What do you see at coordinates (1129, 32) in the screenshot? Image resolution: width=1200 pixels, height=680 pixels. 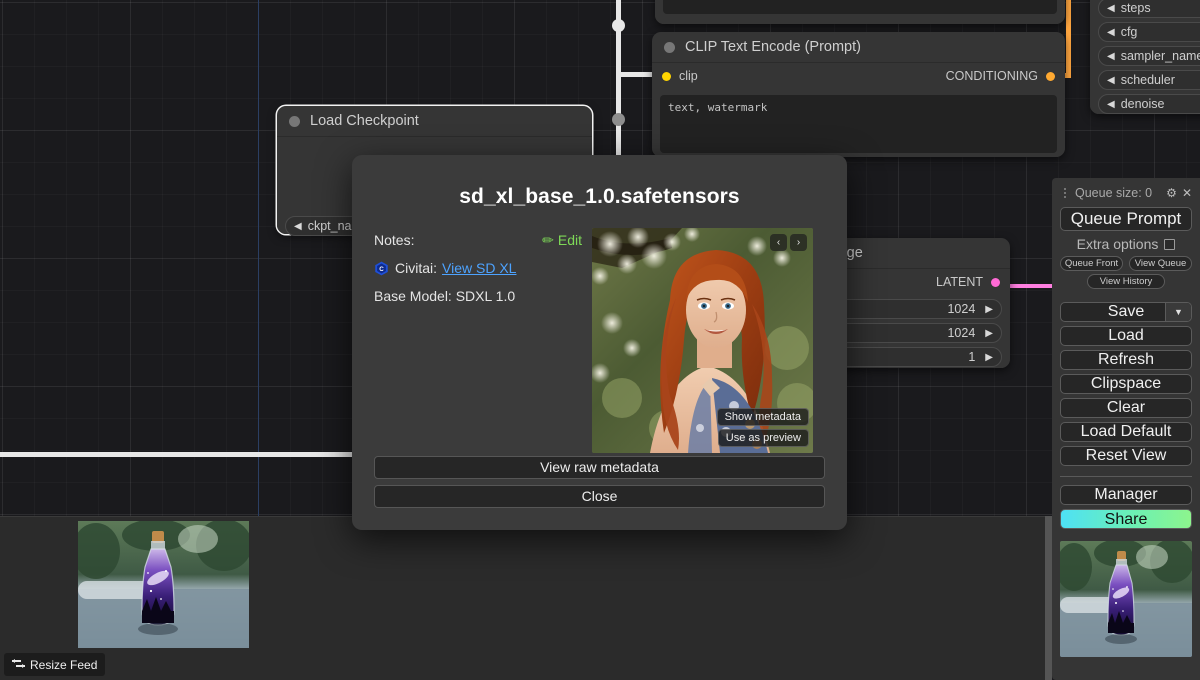 I see `widget-label: cfg` at bounding box center [1129, 32].